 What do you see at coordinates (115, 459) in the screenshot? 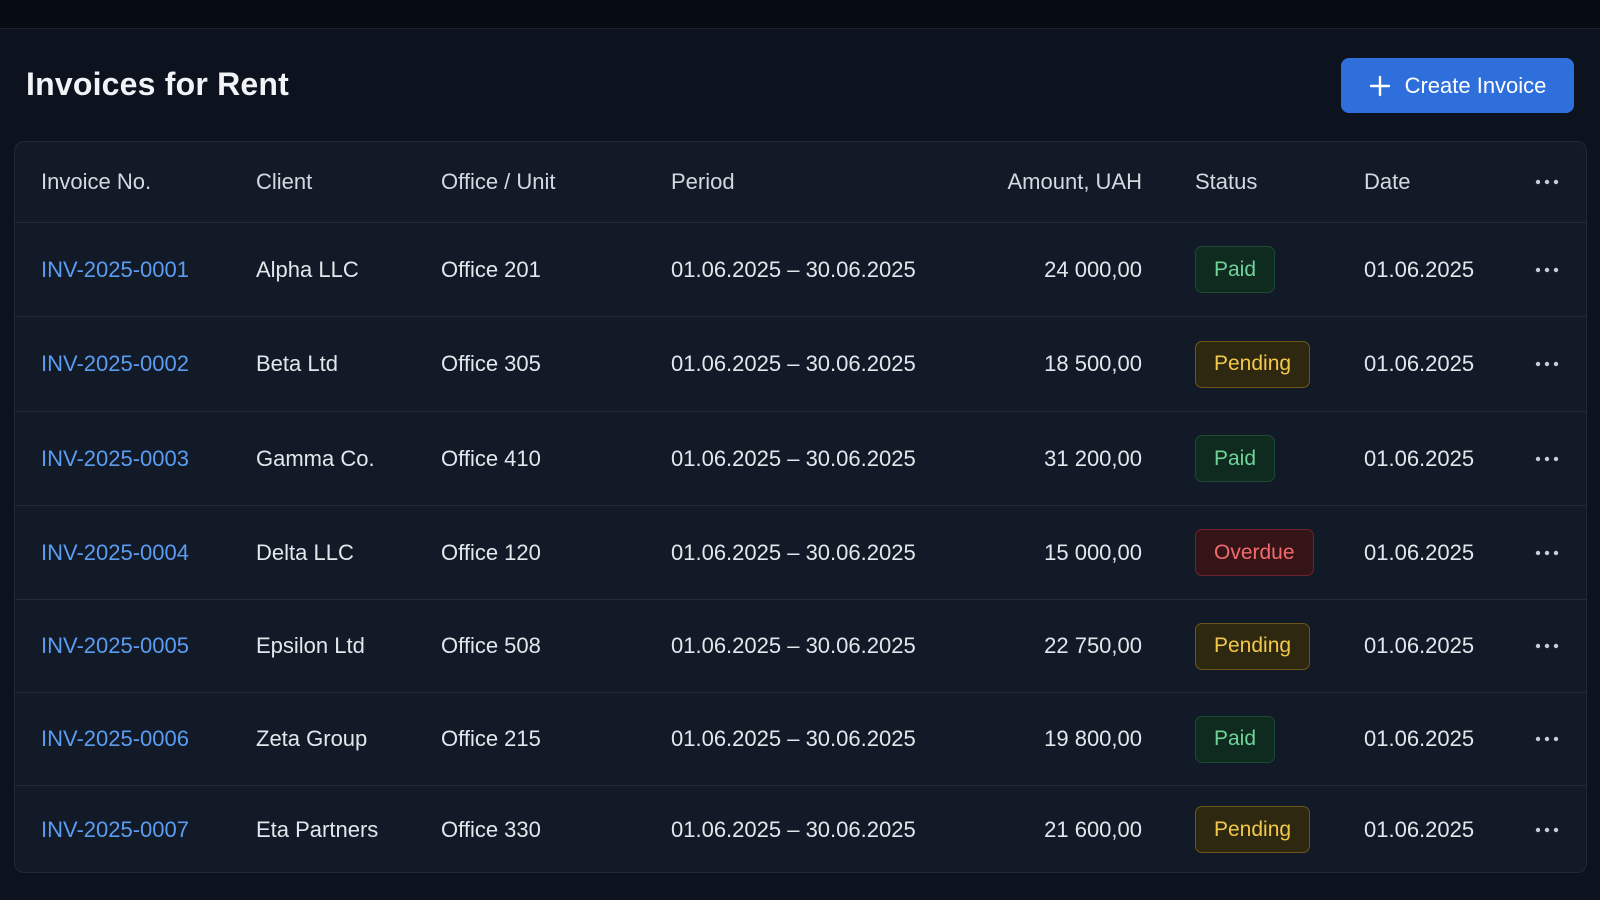
I see `invoice-number-link: INV-2025-0003` at bounding box center [115, 459].